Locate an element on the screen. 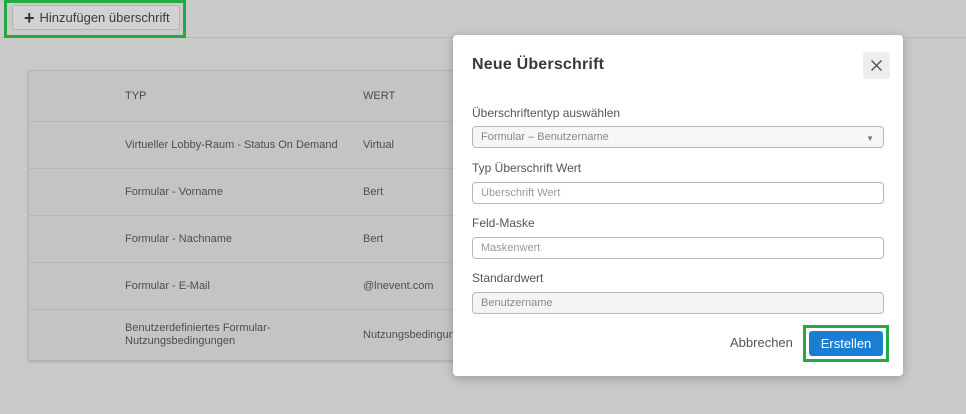  dialog-title: Neue Überschrift is located at coordinates (538, 64).